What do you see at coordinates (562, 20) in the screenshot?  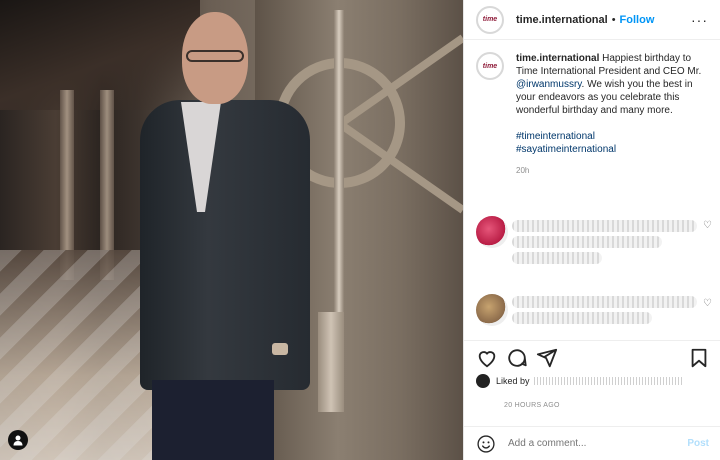 I see `header-username: time.international` at bounding box center [562, 20].